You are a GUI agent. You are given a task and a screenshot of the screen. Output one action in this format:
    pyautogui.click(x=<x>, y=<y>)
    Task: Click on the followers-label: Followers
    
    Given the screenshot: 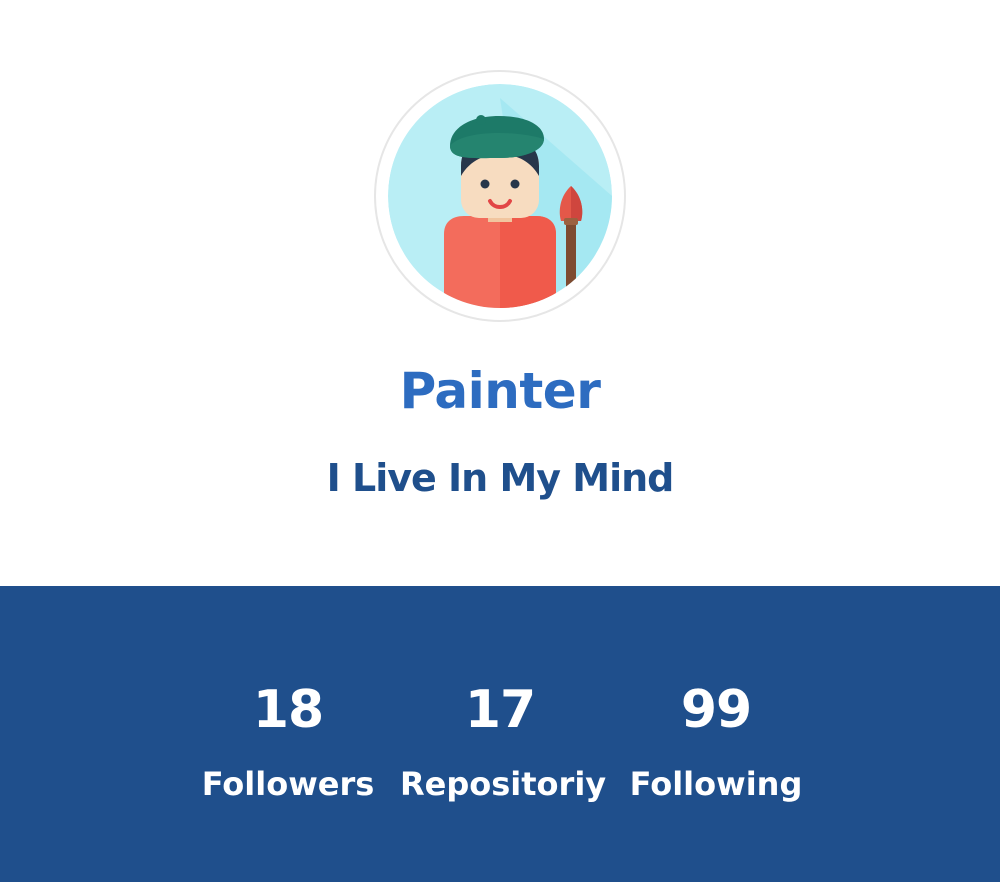 What is the action you would take?
    pyautogui.click(x=288, y=784)
    